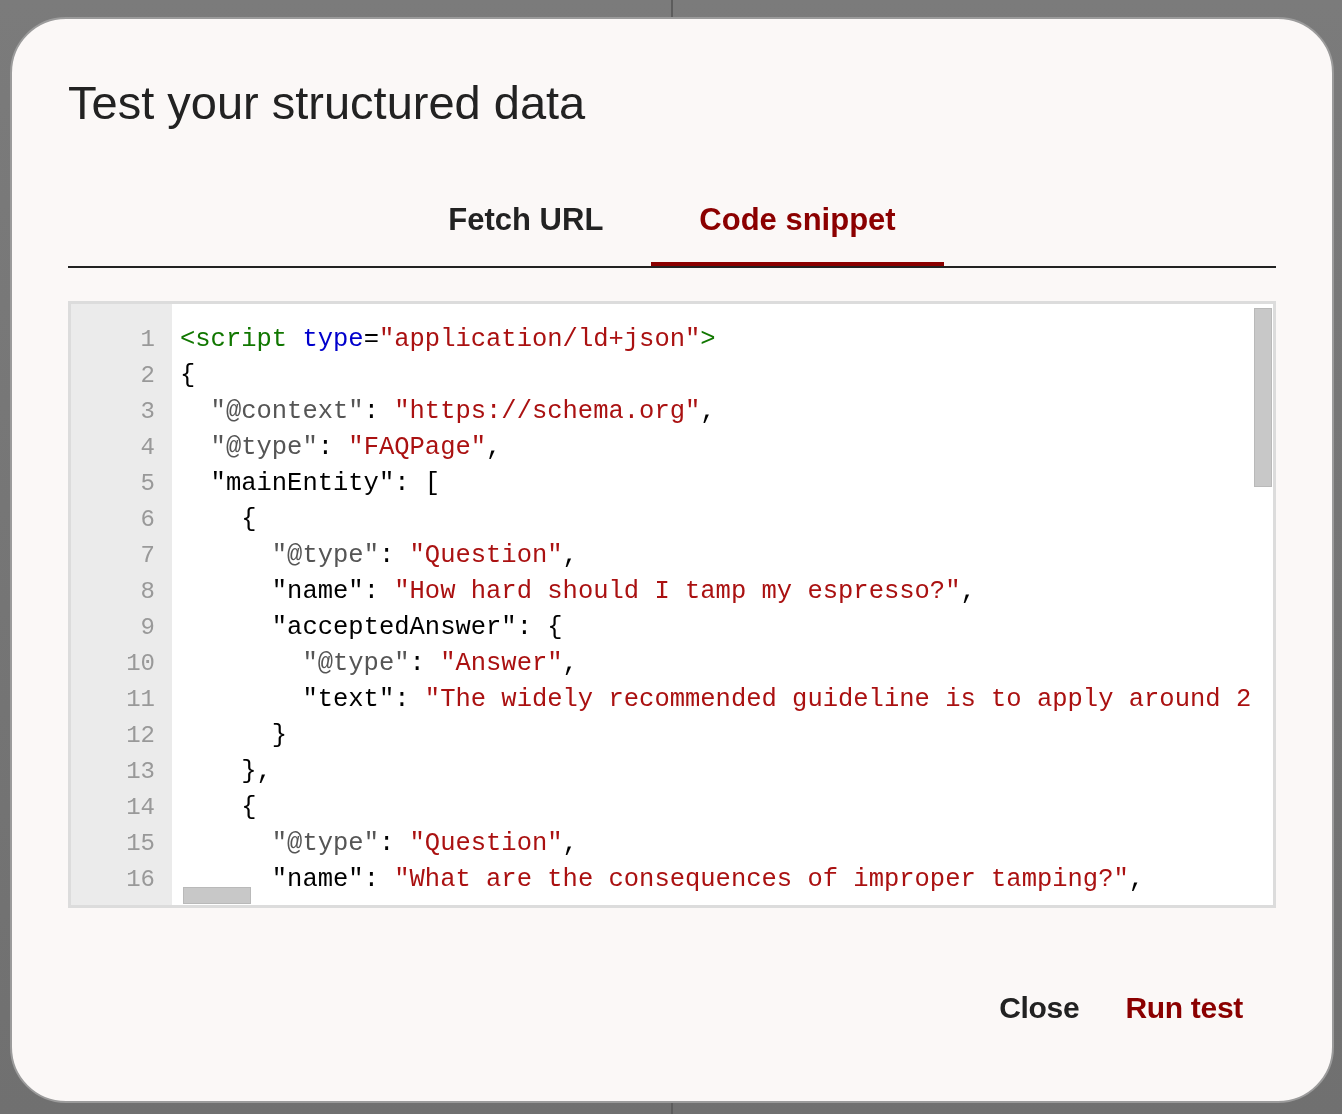 The height and width of the screenshot is (1114, 1342). I want to click on code-line: },, so click(256, 772).